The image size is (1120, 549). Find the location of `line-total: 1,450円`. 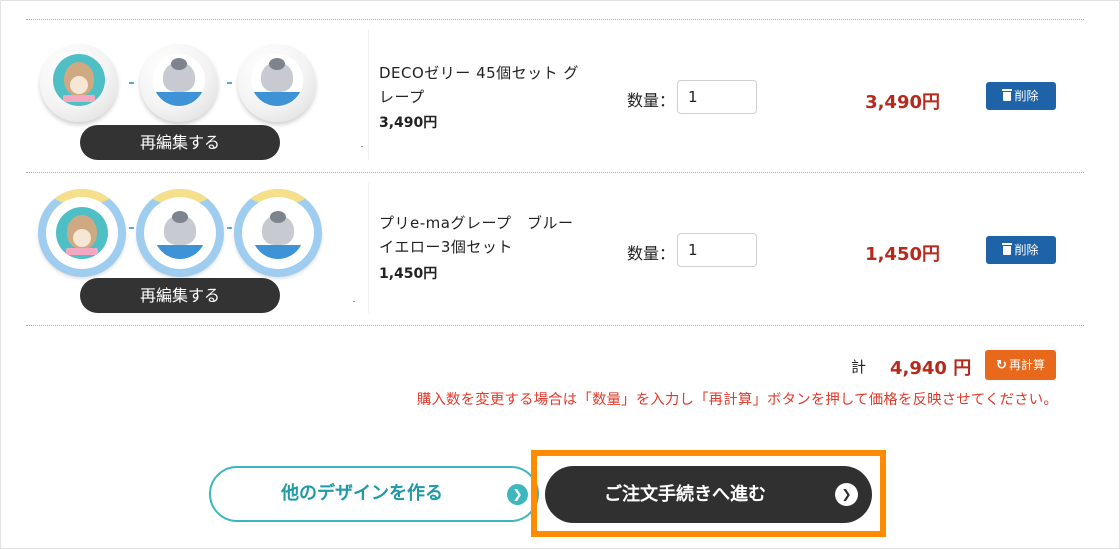

line-total: 1,450円 is located at coordinates (902, 254).